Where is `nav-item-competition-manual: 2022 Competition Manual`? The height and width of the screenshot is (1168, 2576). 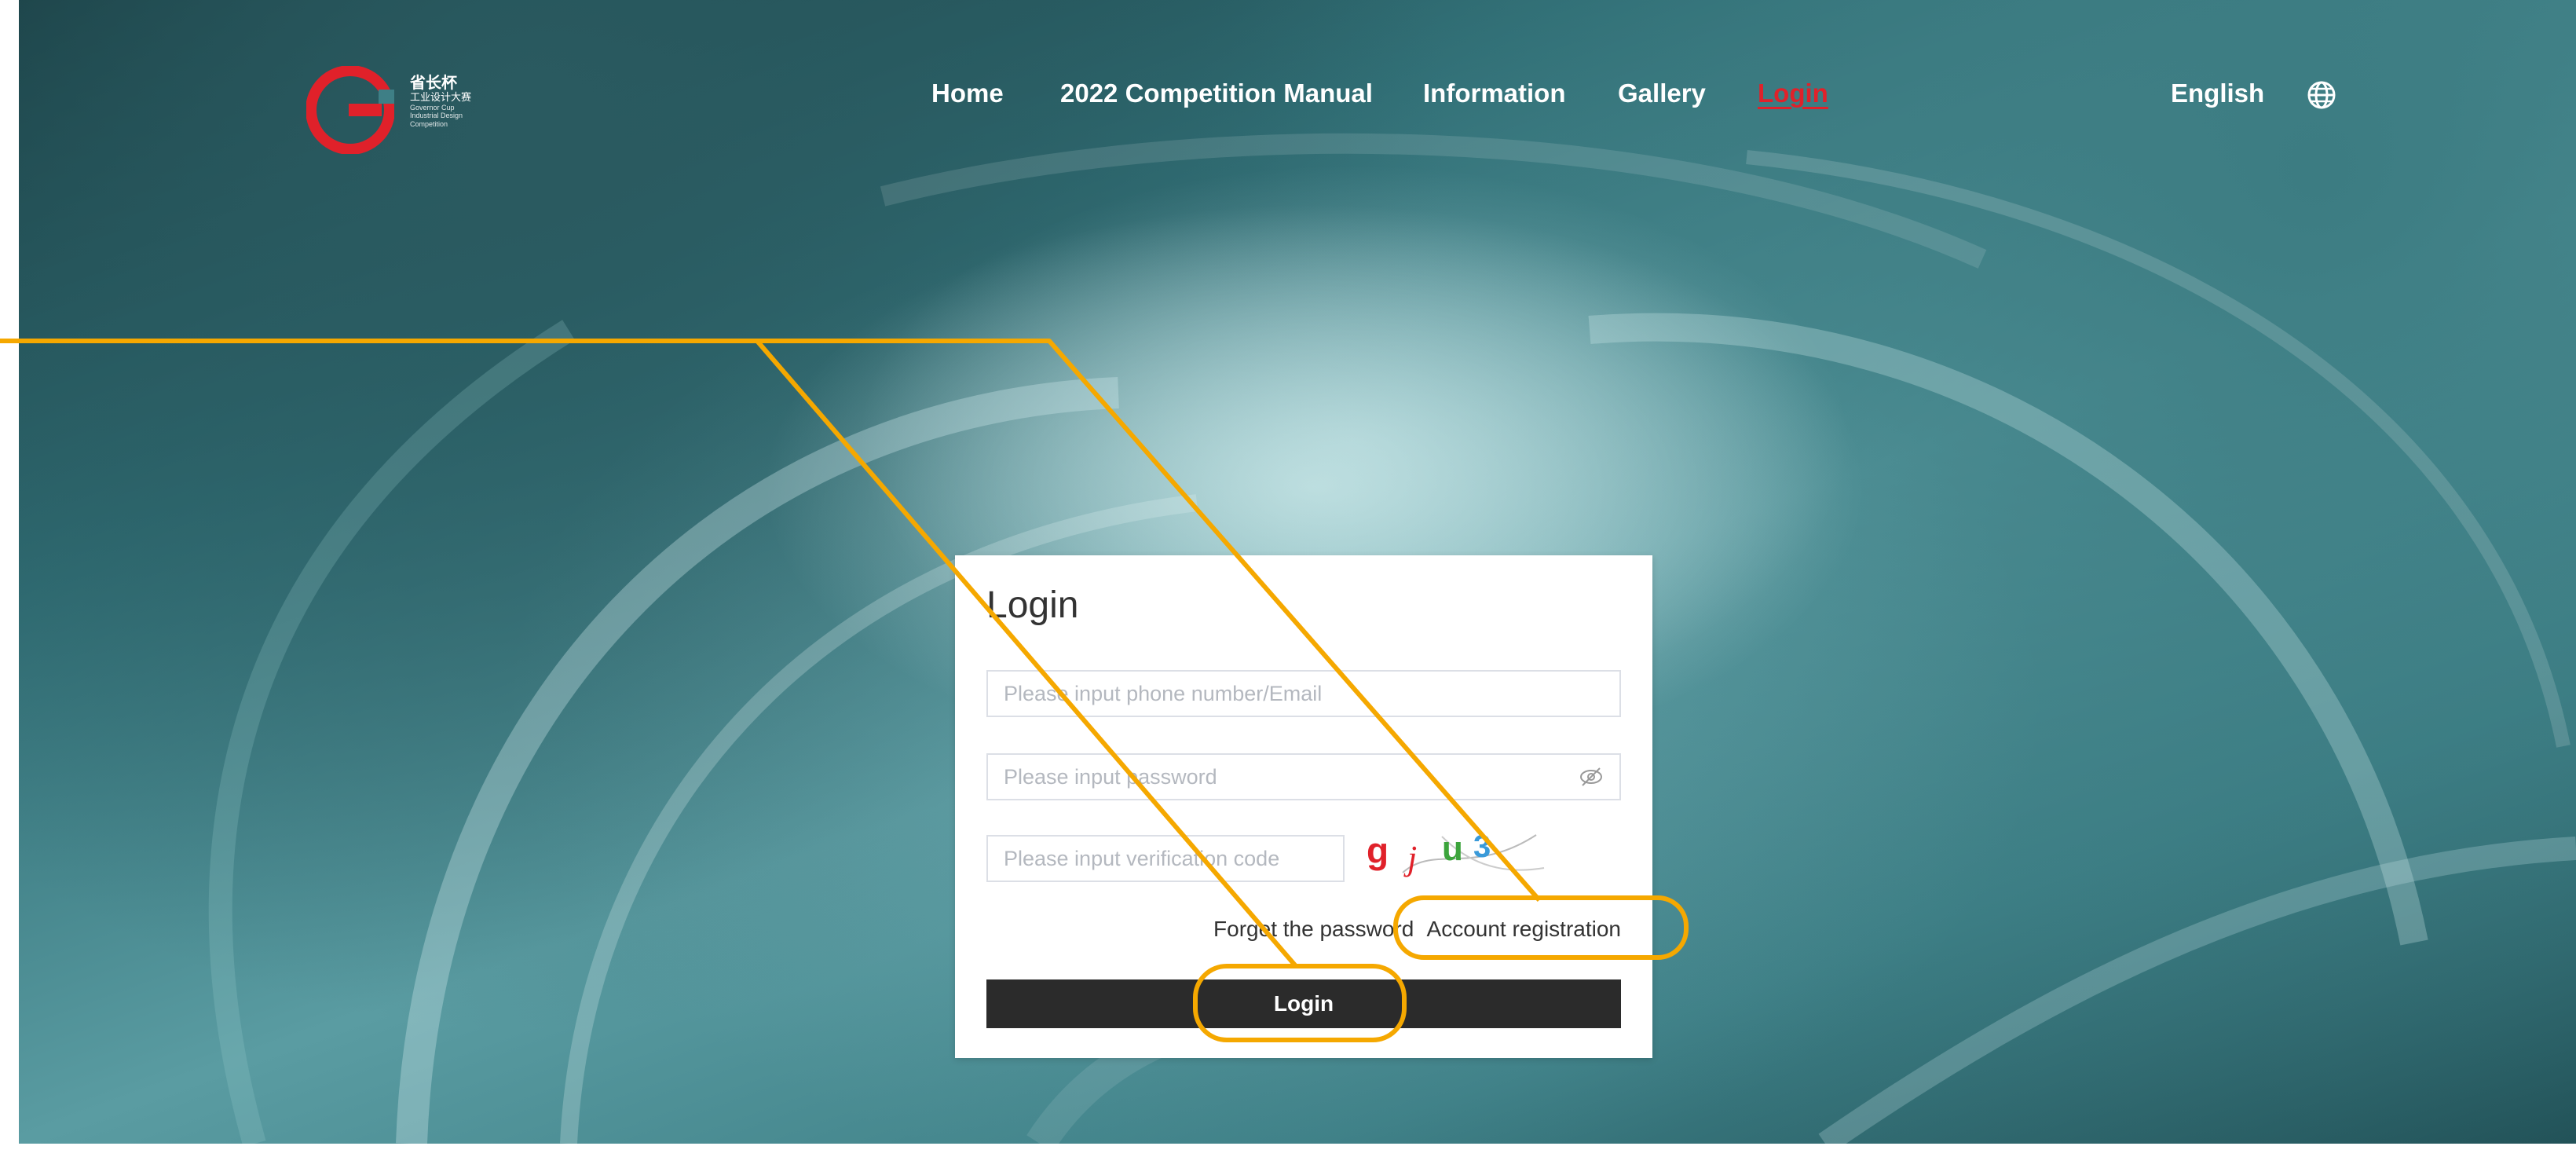 nav-item-competition-manual: 2022 Competition Manual is located at coordinates (1217, 93).